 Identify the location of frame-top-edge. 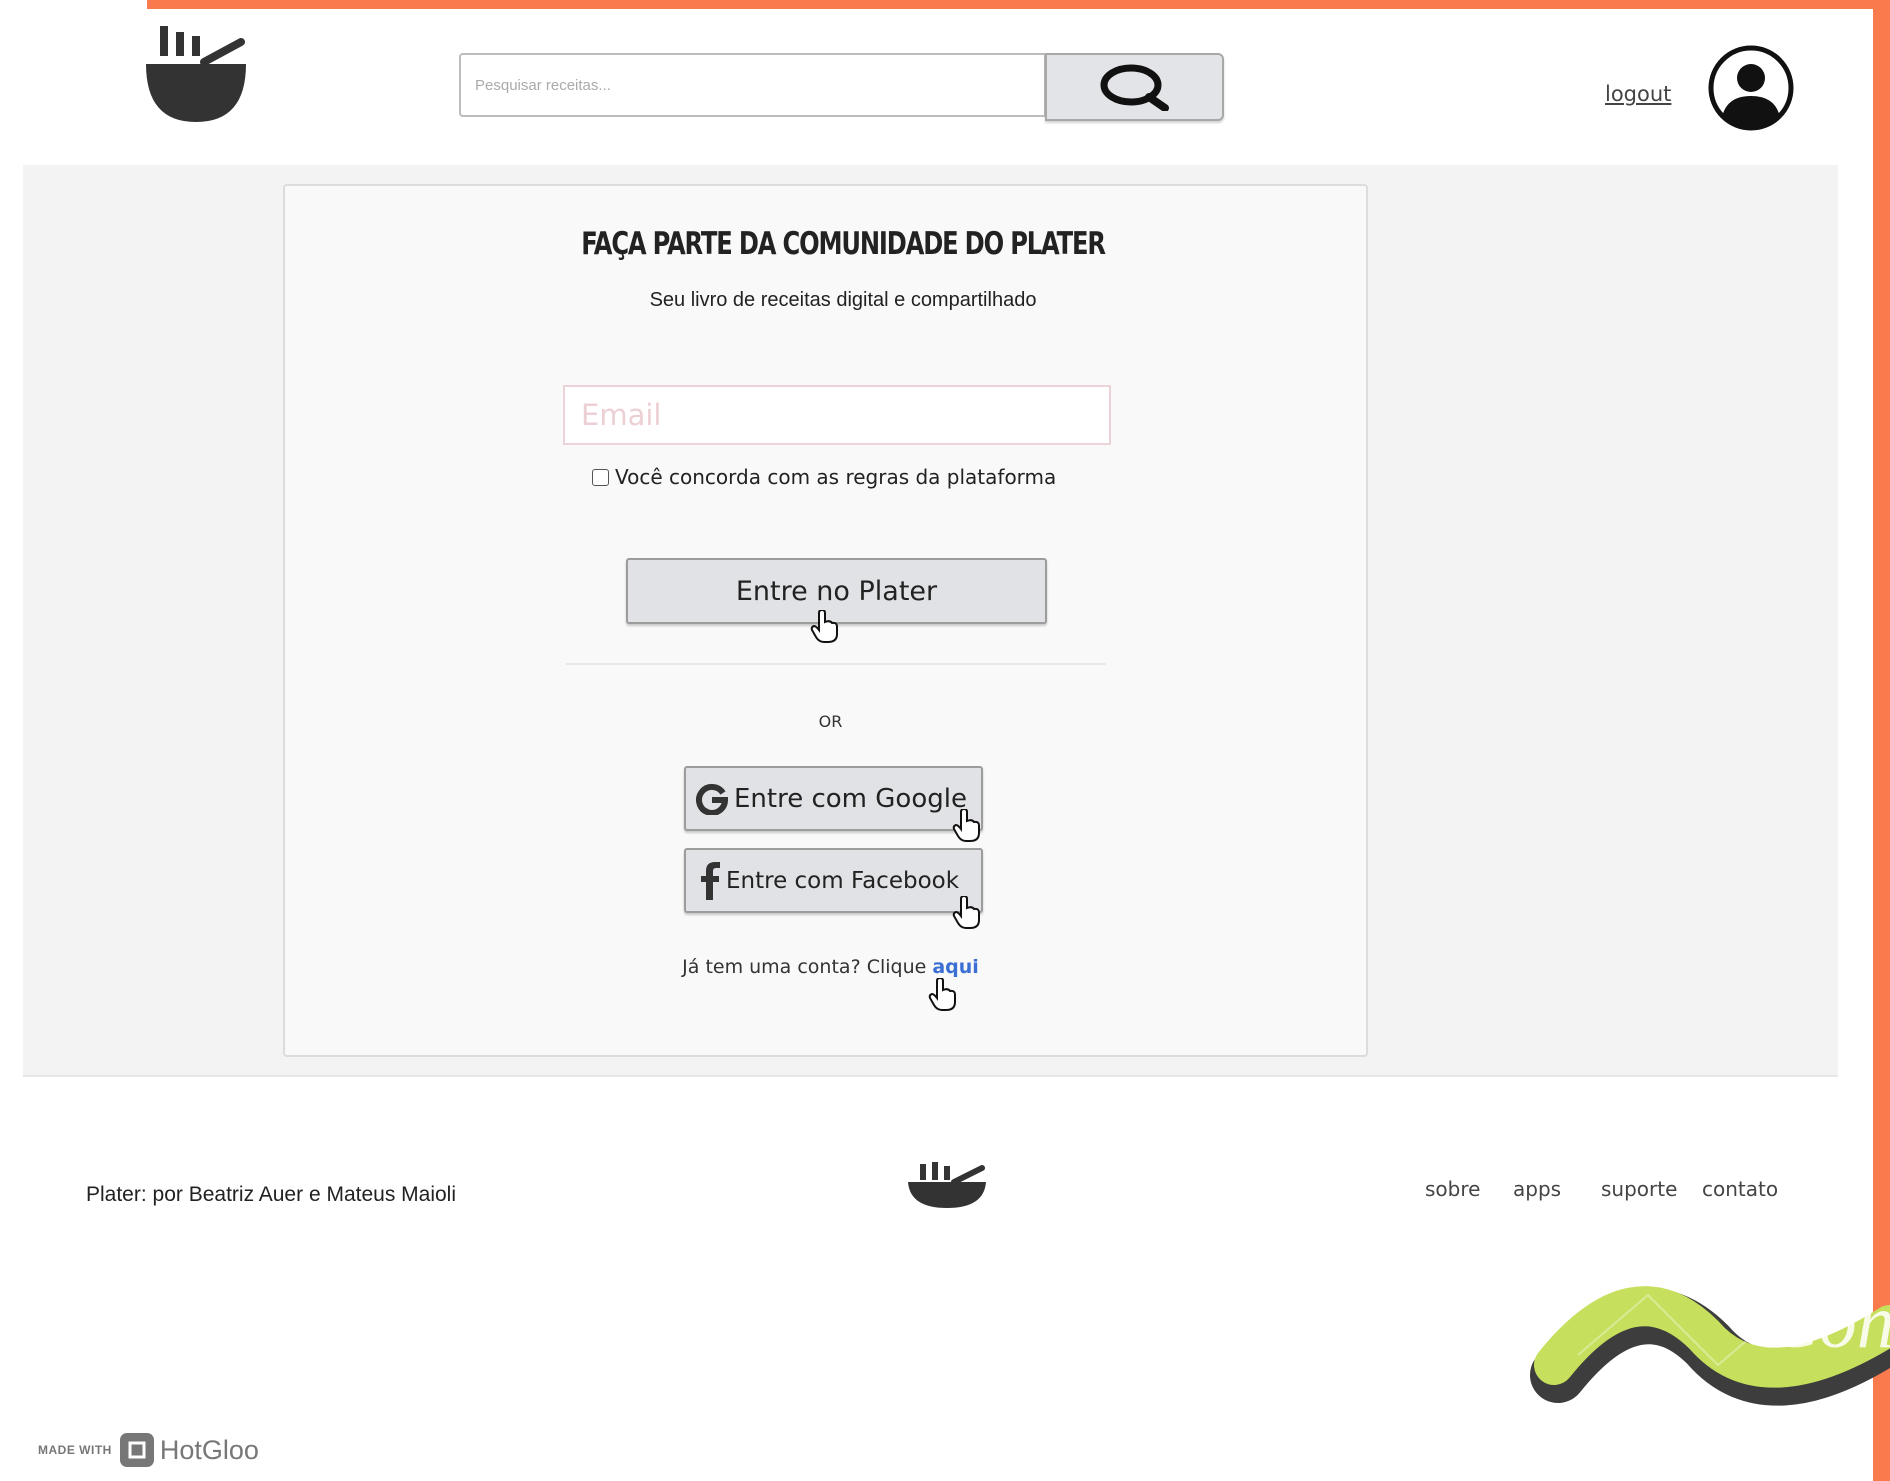
(1018, 4).